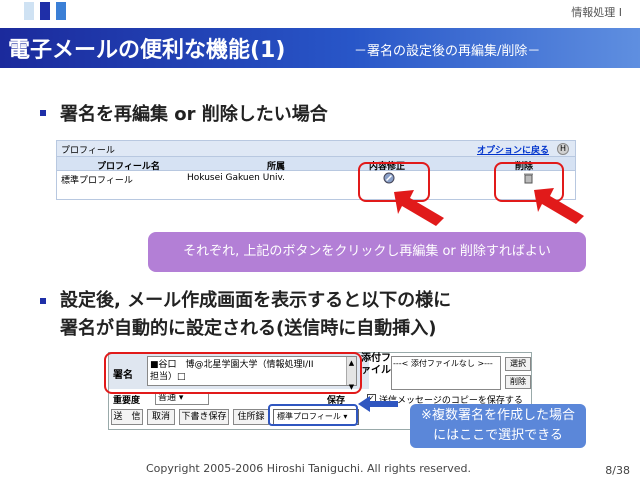 Image resolution: width=640 pixels, height=480 pixels. Describe the element at coordinates (236, 178) in the screenshot. I see `profile-affiliation: Hokusei Gakuen Univ.` at that location.